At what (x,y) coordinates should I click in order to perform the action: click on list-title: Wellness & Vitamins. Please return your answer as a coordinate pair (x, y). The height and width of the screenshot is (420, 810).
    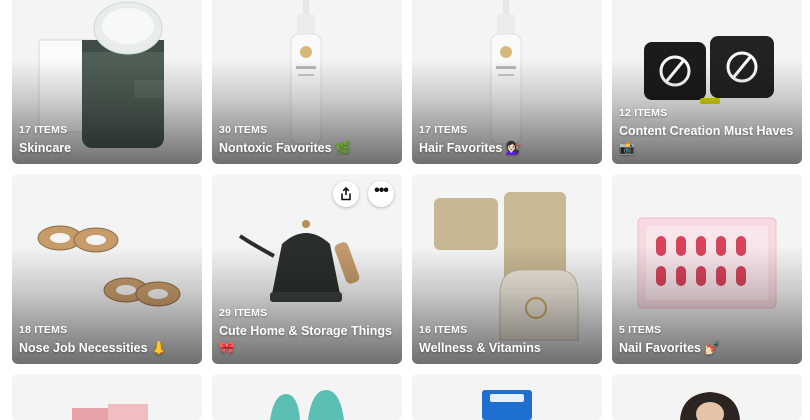
    Looking at the image, I should click on (506, 348).